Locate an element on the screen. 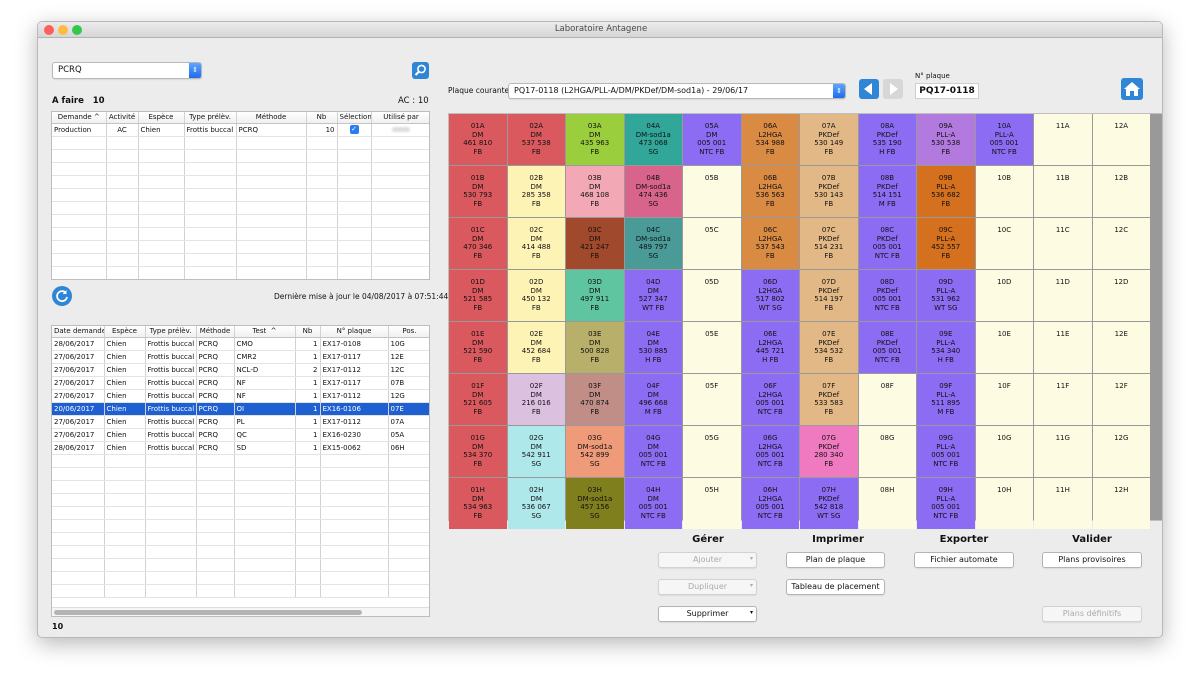  plate-well: 06E L2HGA 445 721 H FB is located at coordinates (770, 347).